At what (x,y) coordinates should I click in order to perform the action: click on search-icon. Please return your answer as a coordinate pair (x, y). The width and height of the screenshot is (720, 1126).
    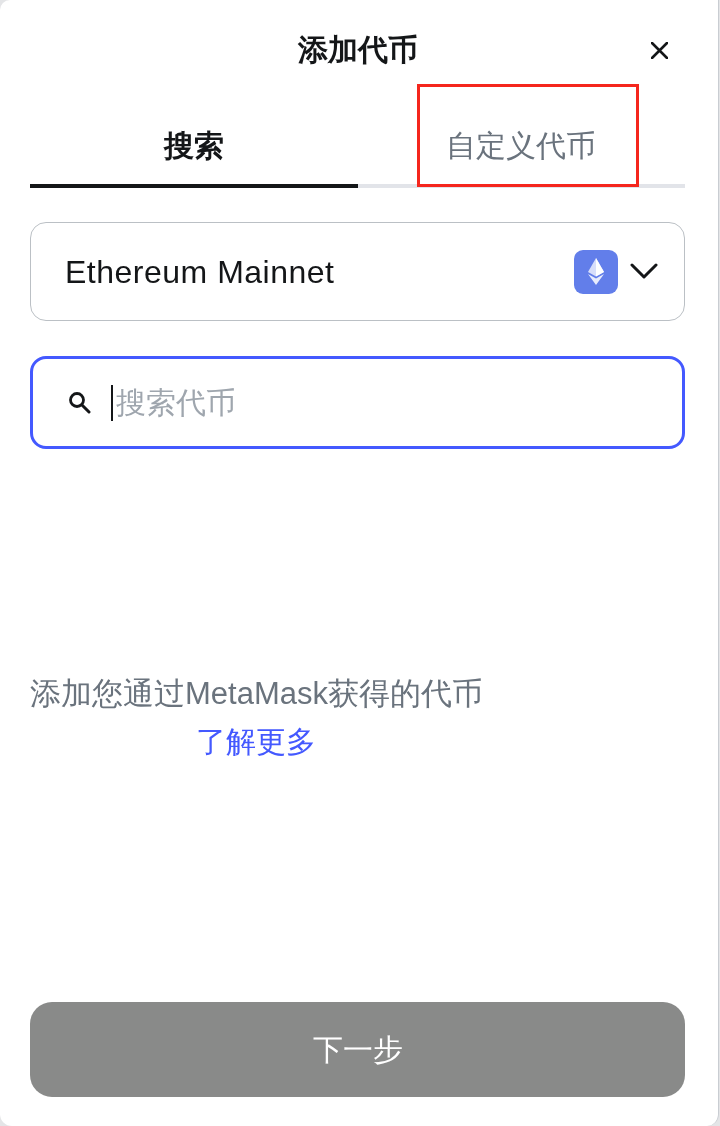
    Looking at the image, I should click on (79, 402).